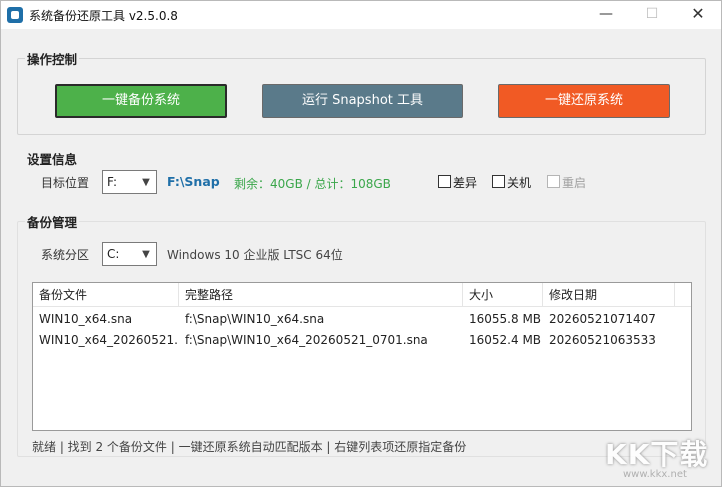  Describe the element at coordinates (505, 340) in the screenshot. I see `row-size: 16052.4 MB` at that location.